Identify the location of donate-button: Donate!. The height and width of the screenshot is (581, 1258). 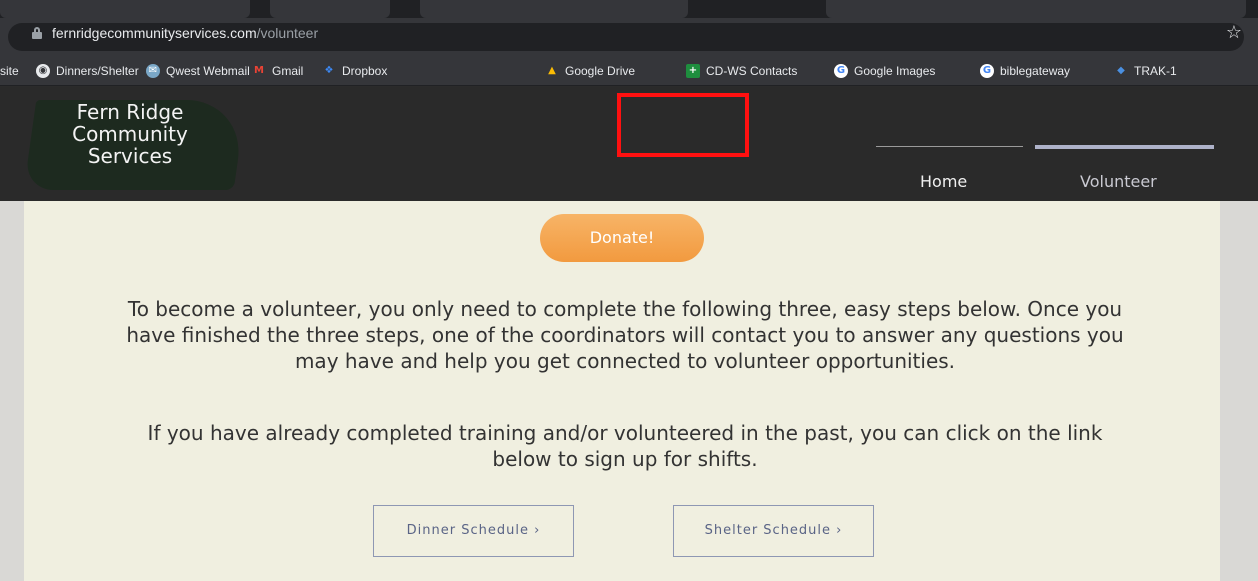
(622, 238).